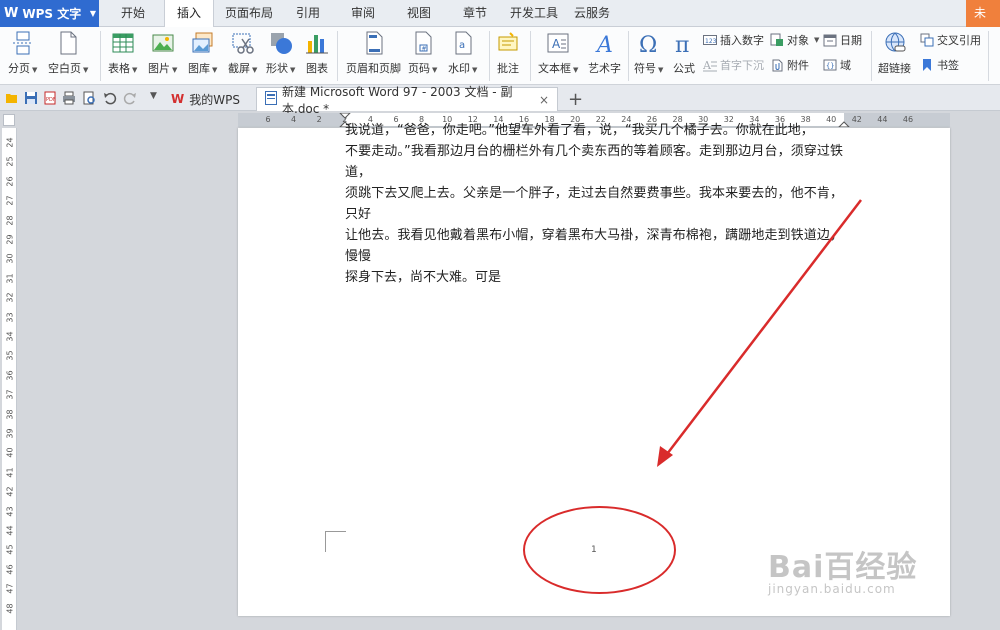 This screenshot has height=630, width=1000. I want to click on ruler-tick-label: 47, so click(10, 588).